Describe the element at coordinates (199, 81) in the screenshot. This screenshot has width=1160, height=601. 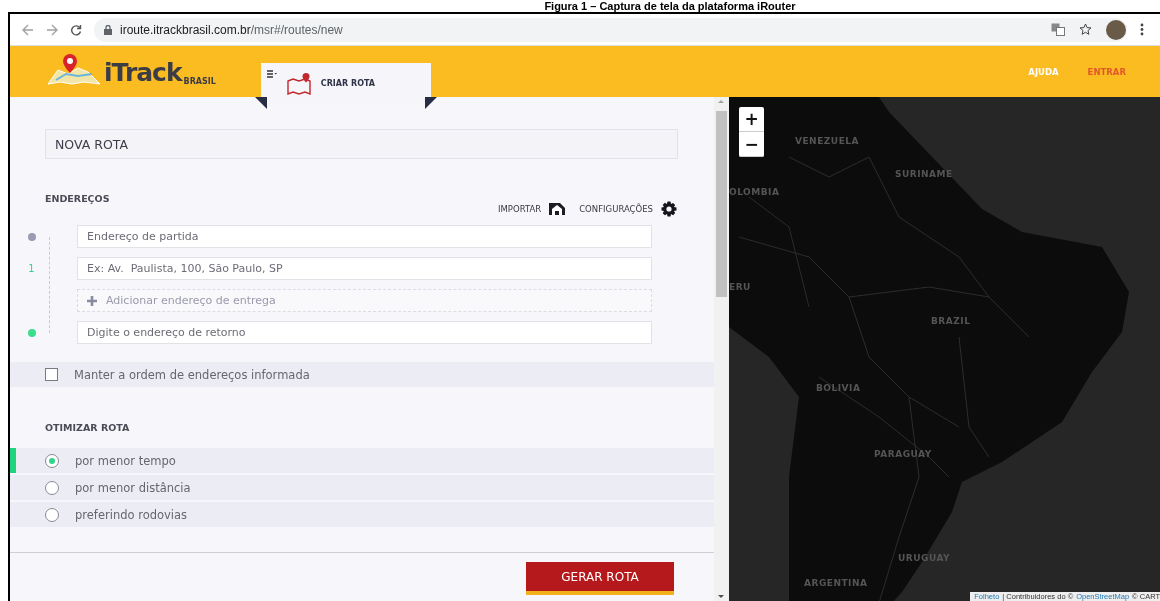
I see `logo-subtitle: BRASIL` at that location.